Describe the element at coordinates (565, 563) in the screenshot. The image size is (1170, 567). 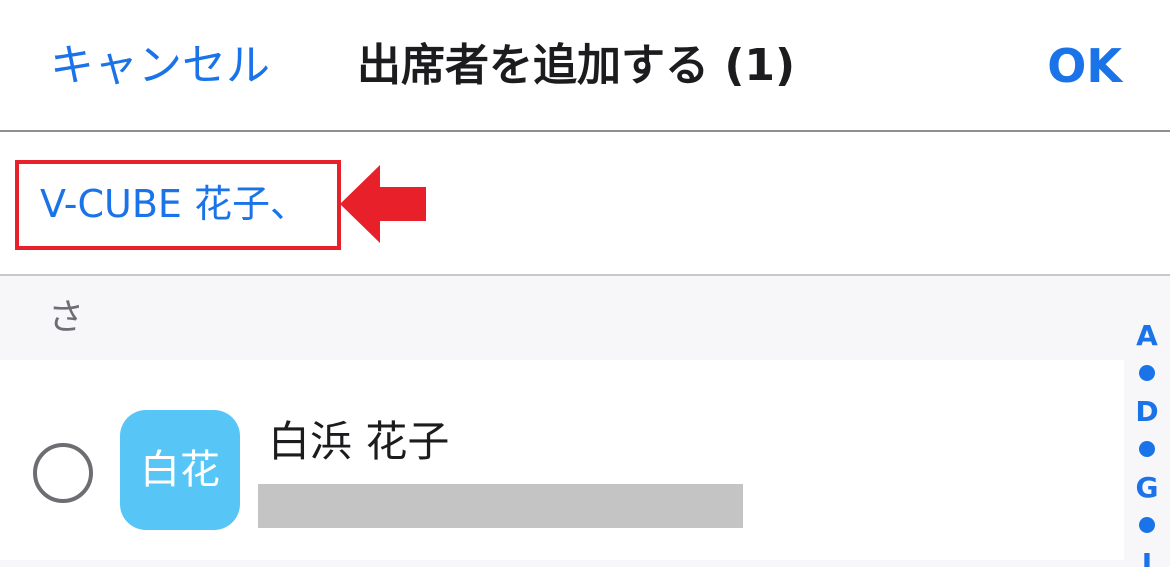
I see `list-divider` at that location.